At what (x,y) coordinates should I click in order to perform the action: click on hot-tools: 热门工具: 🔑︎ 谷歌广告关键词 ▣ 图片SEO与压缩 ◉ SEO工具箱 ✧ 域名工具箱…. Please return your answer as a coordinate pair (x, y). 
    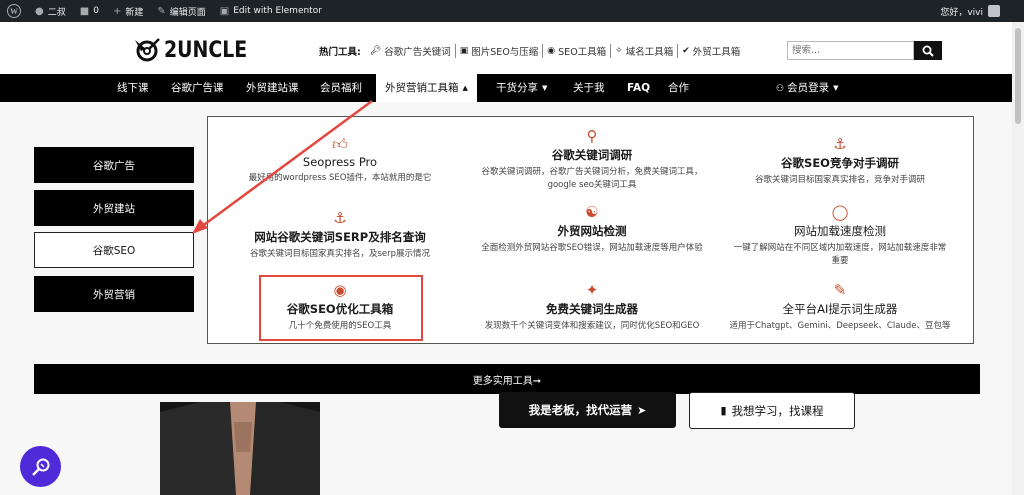
    Looking at the image, I should click on (531, 51).